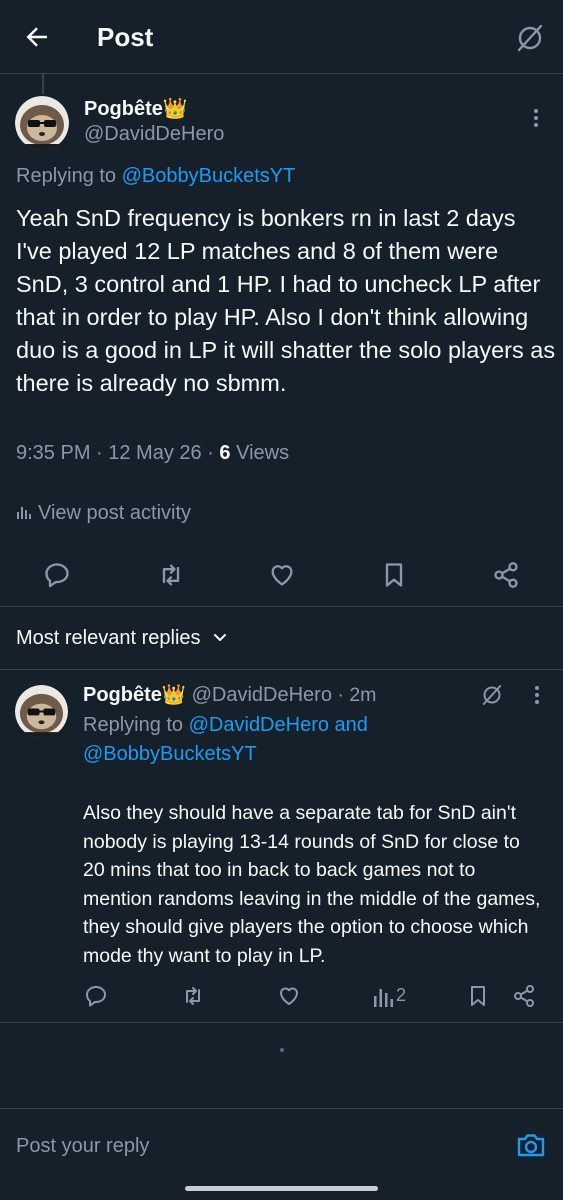 This screenshot has height=1200, width=563. Describe the element at coordinates (348, 725) in the screenshot. I see `replying-and: and` at that location.